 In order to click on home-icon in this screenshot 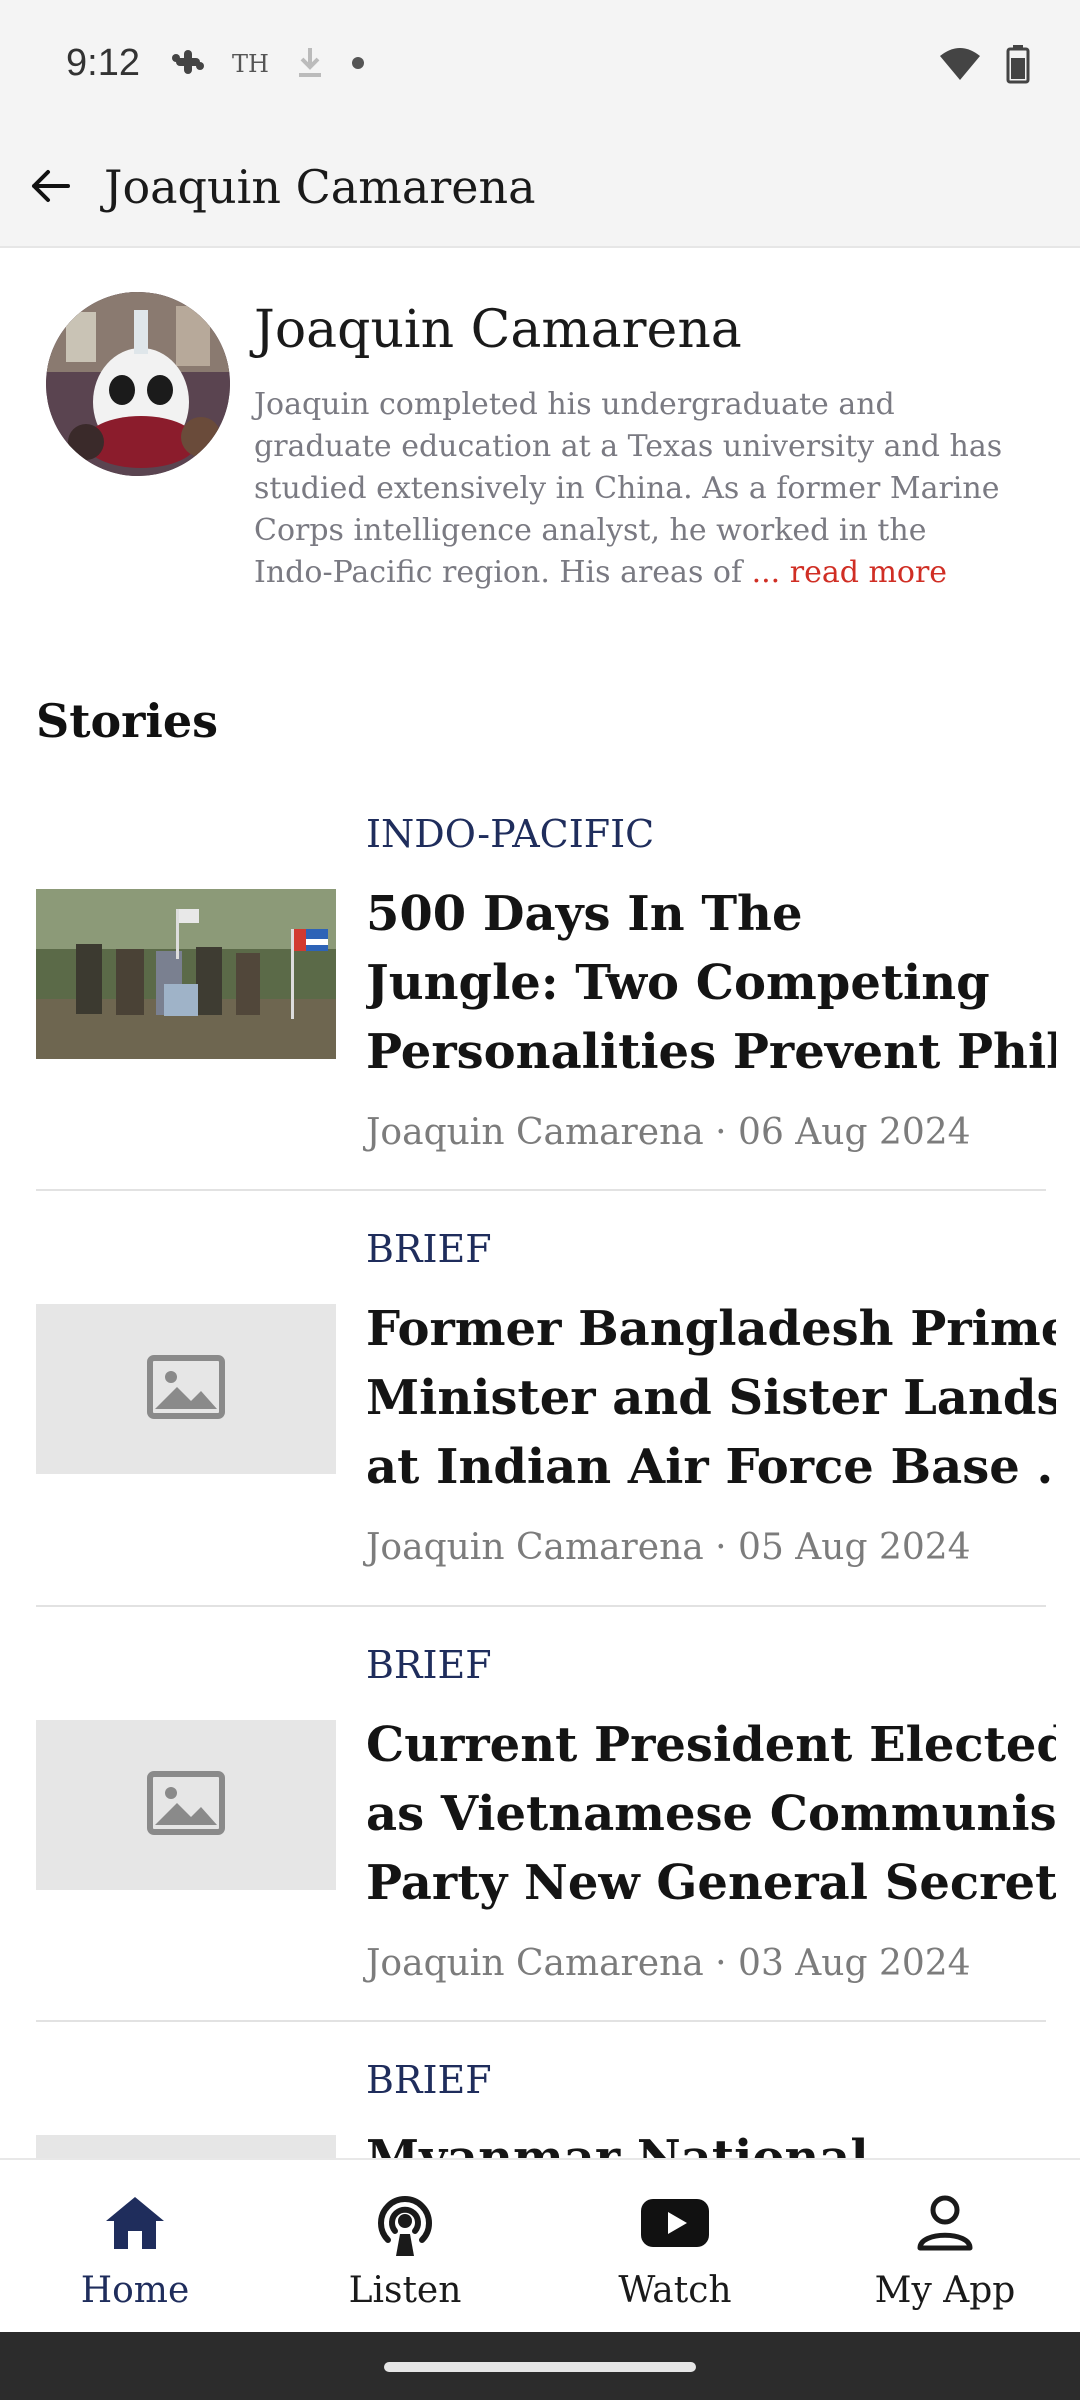, I will do `click(135, 2223)`.